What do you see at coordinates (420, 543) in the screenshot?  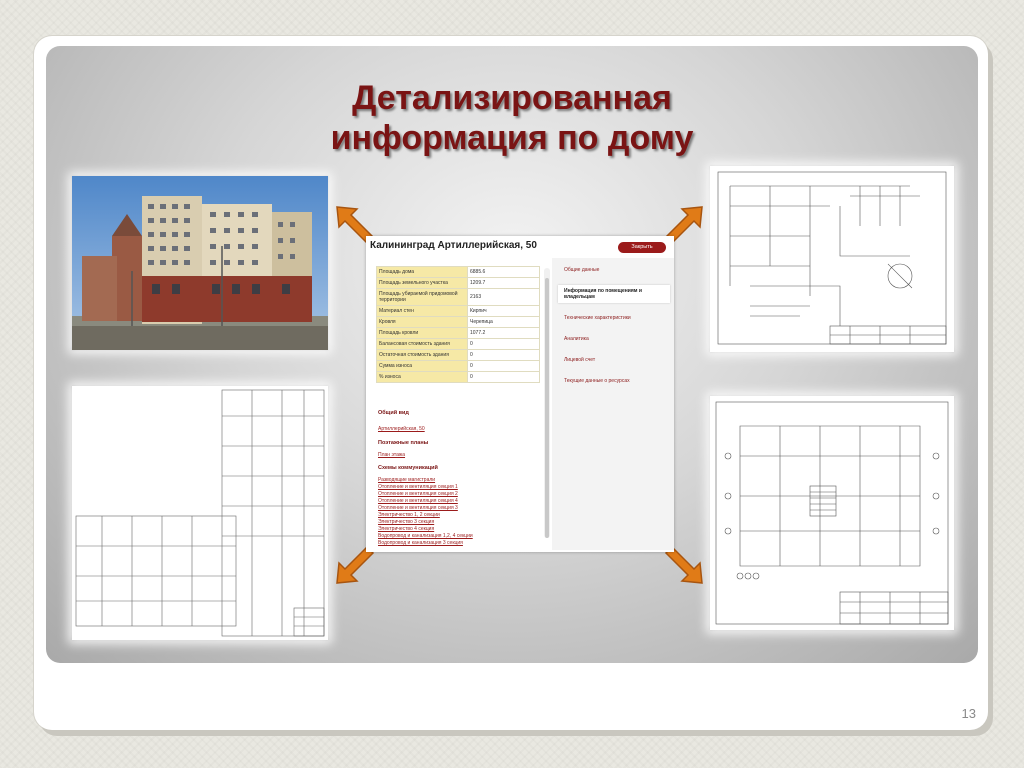 I see `communications-link: Водопровод и канализация 3 секция` at bounding box center [420, 543].